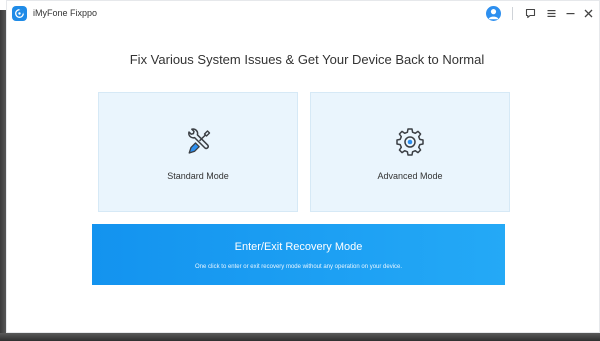  What do you see at coordinates (530, 13) in the screenshot?
I see `feedback-icon` at bounding box center [530, 13].